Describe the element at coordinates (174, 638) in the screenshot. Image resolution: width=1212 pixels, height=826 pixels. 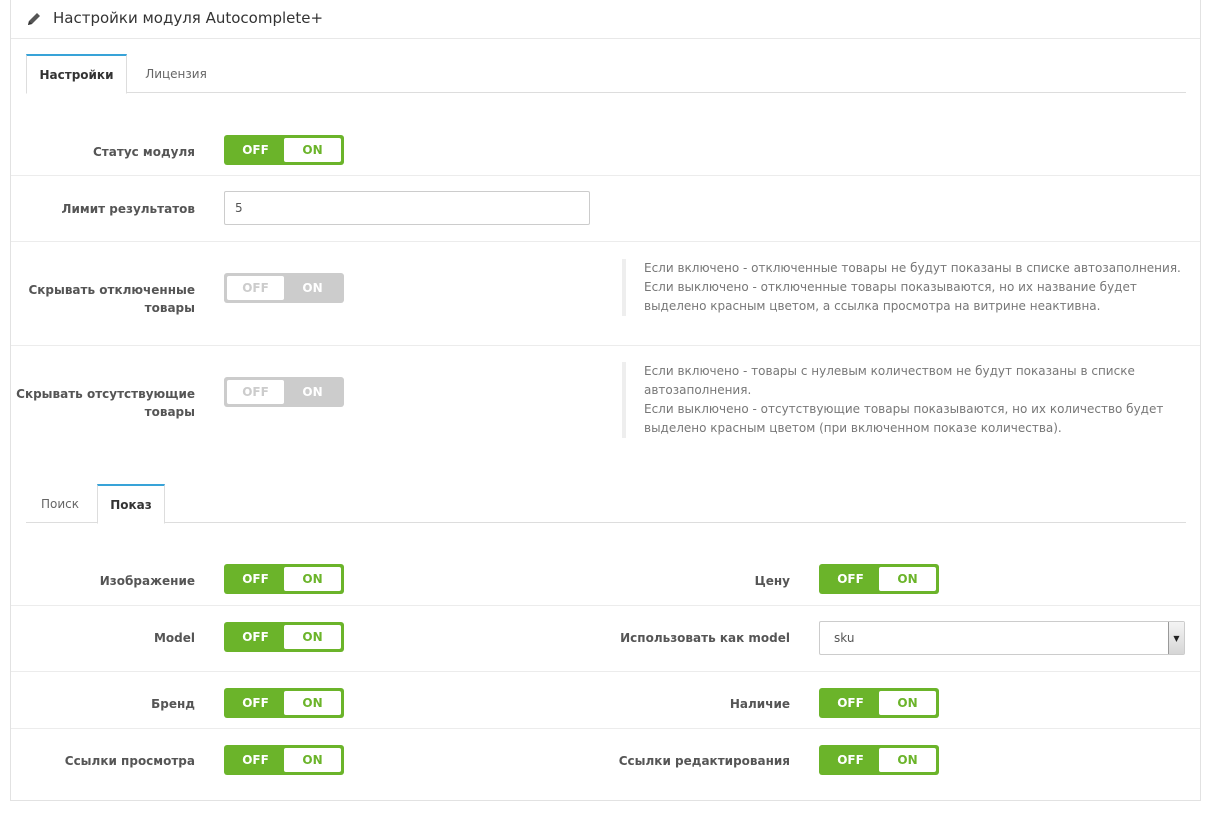
I see `model-label: Model` at that location.